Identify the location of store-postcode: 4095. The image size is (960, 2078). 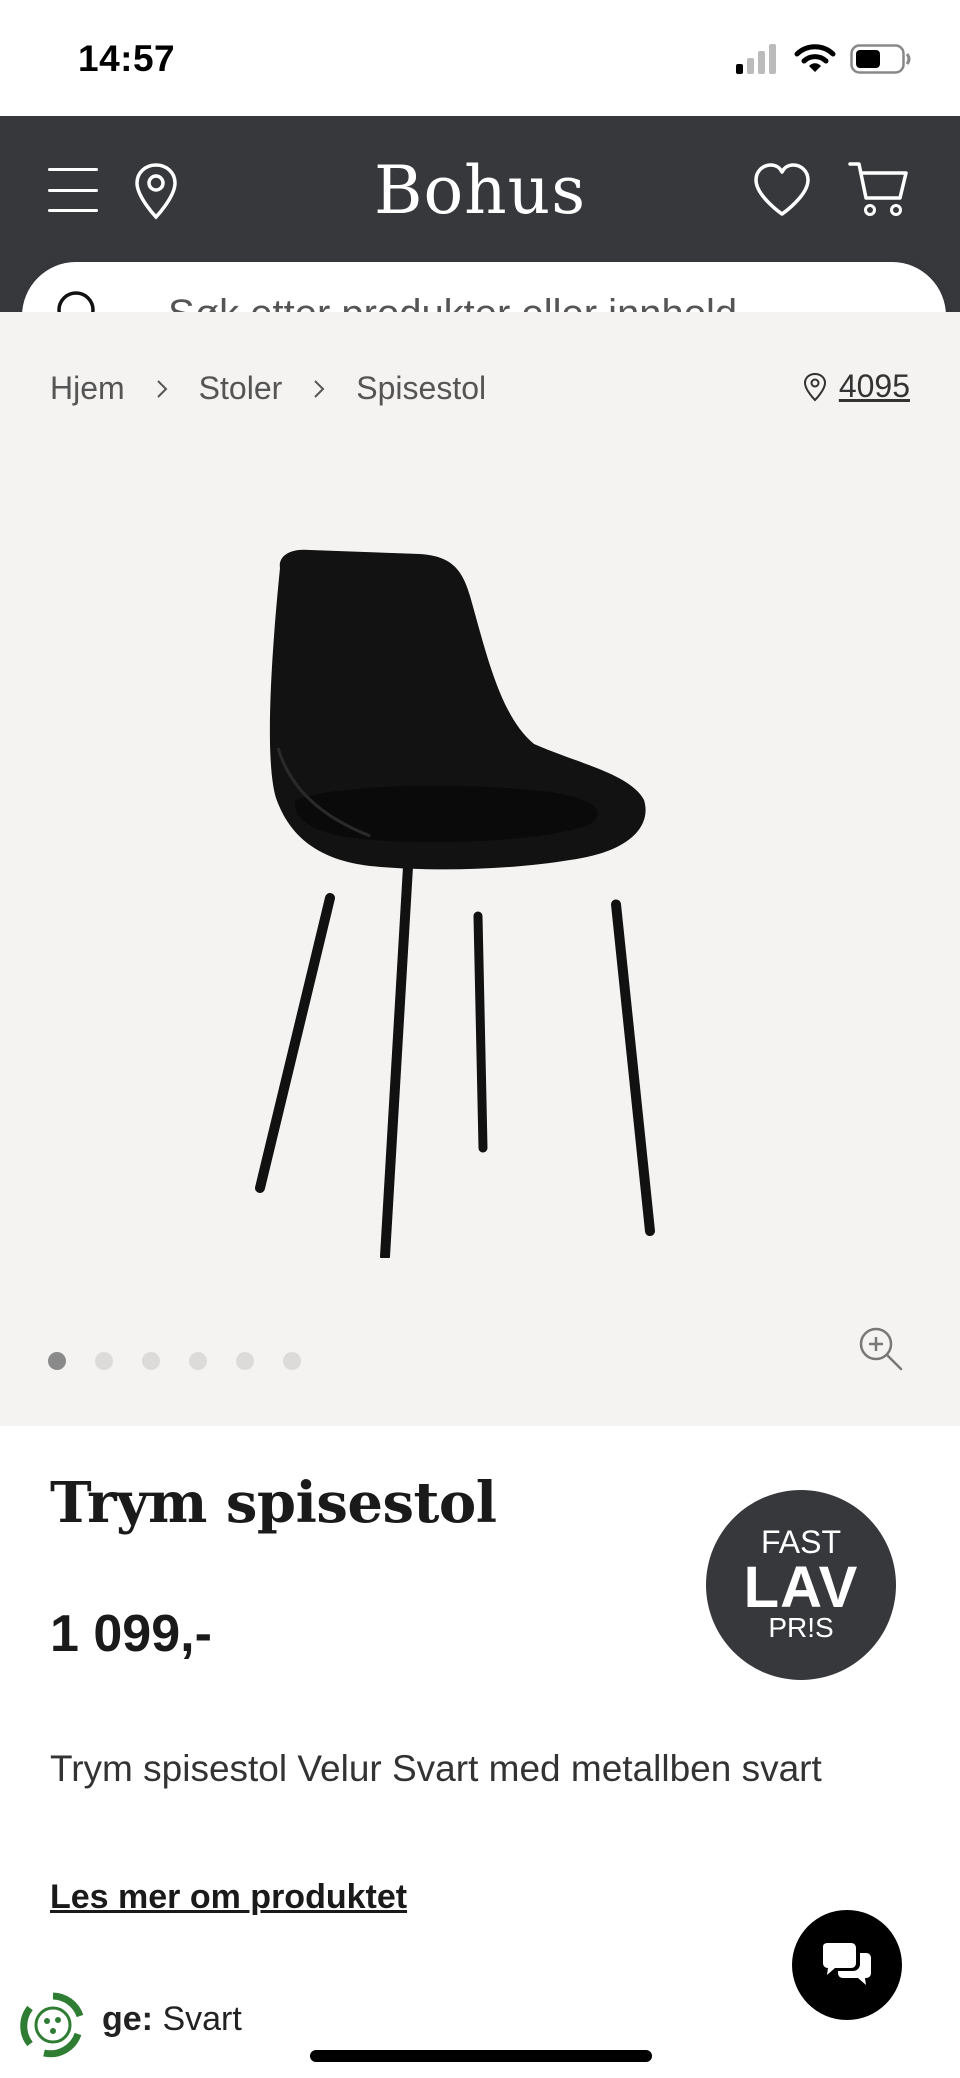
(874, 386).